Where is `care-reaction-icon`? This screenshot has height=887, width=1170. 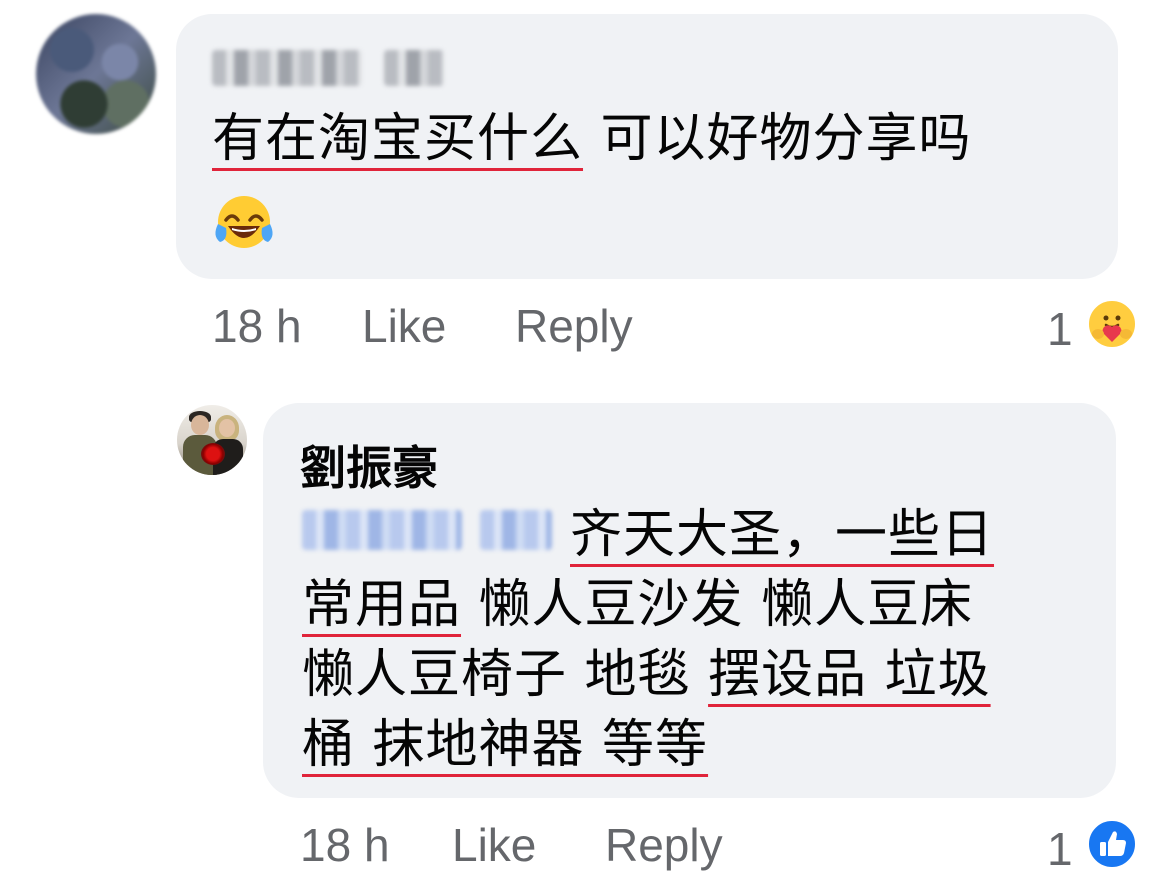
care-reaction-icon is located at coordinates (1112, 324).